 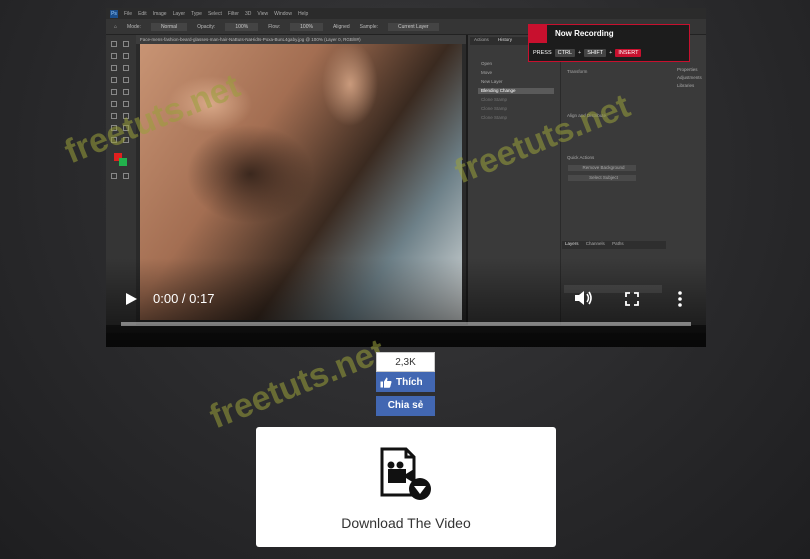 What do you see at coordinates (123, 162) in the screenshot?
I see `background-color-swatch` at bounding box center [123, 162].